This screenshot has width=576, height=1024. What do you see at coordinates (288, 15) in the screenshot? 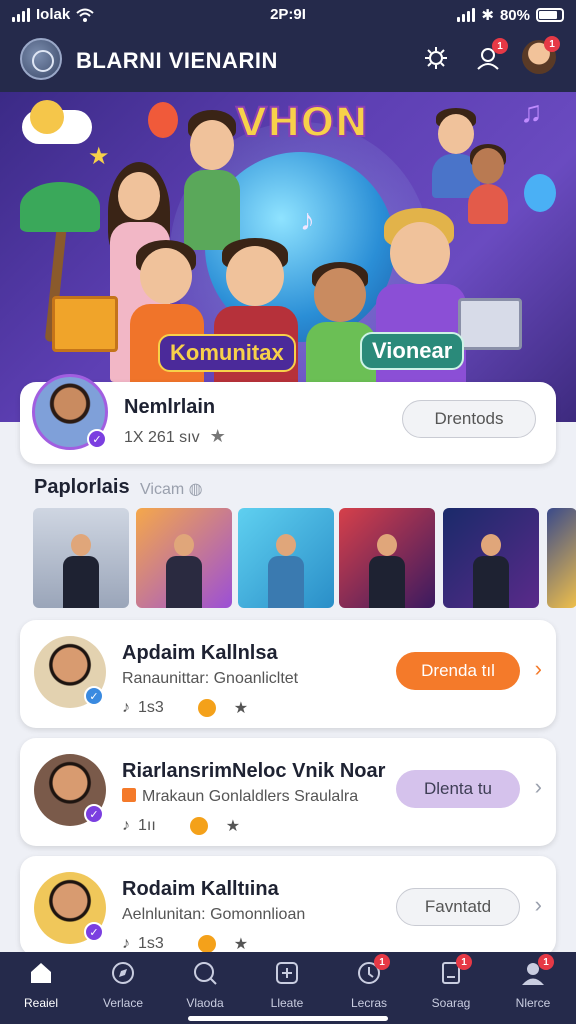
I see `status-bar: Iolak 2P:9I ✱ 80%` at bounding box center [288, 15].